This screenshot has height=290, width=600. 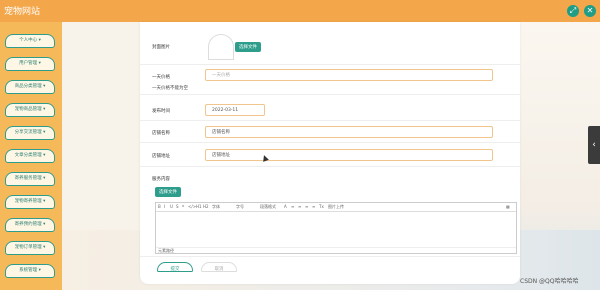 What do you see at coordinates (30, 248) in the screenshot?
I see `sidebar-item-pet-orders: 宠物订单管理 ▾` at bounding box center [30, 248].